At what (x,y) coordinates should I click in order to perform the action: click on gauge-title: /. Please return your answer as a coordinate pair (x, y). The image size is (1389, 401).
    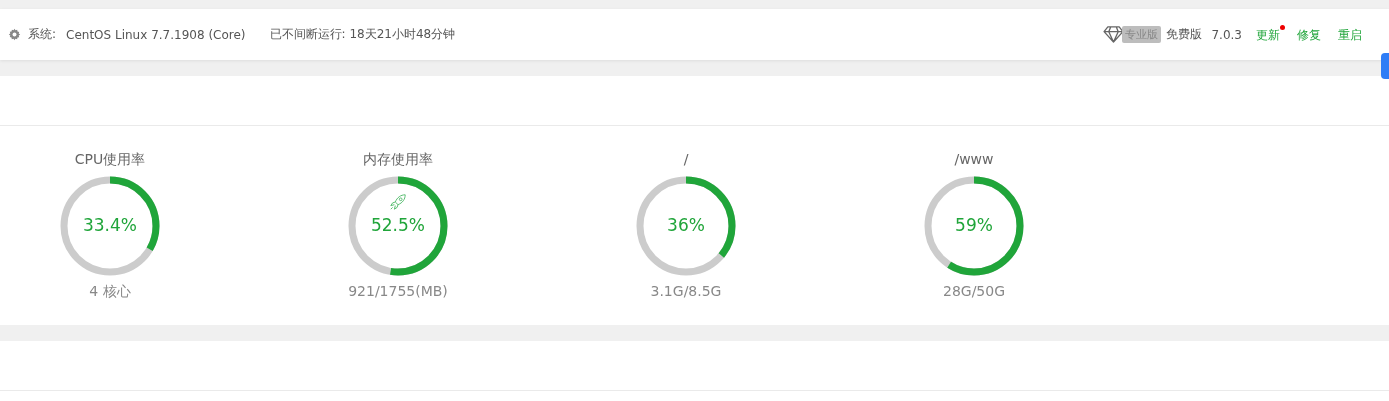
    Looking at the image, I should click on (686, 160).